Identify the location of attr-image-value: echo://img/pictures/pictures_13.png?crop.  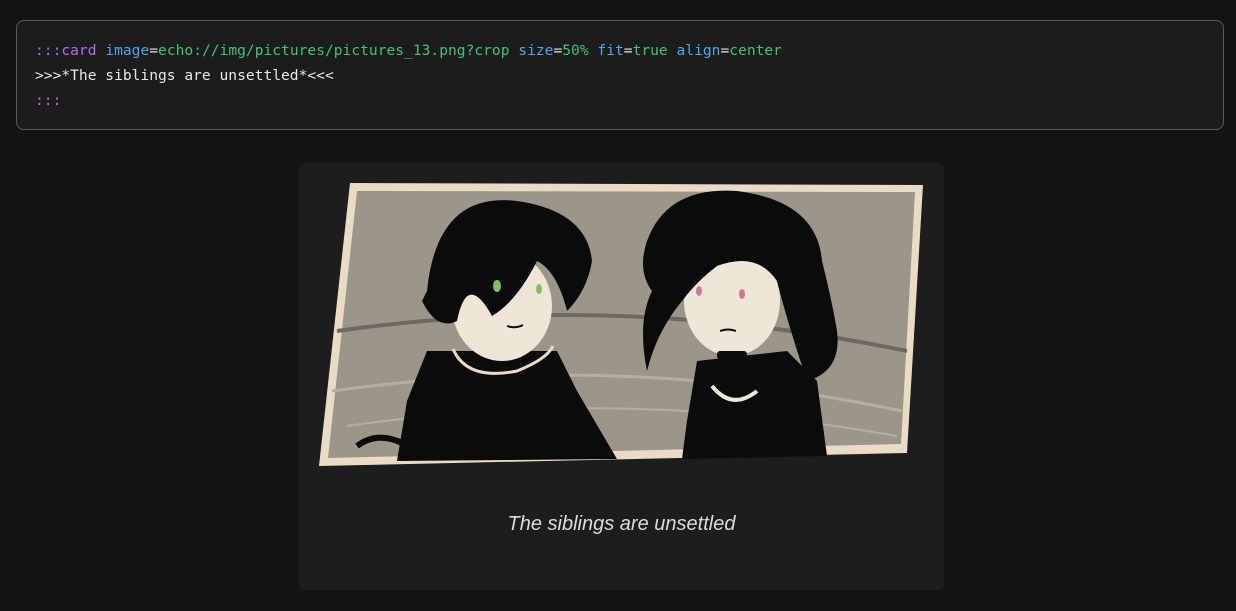
(334, 50).